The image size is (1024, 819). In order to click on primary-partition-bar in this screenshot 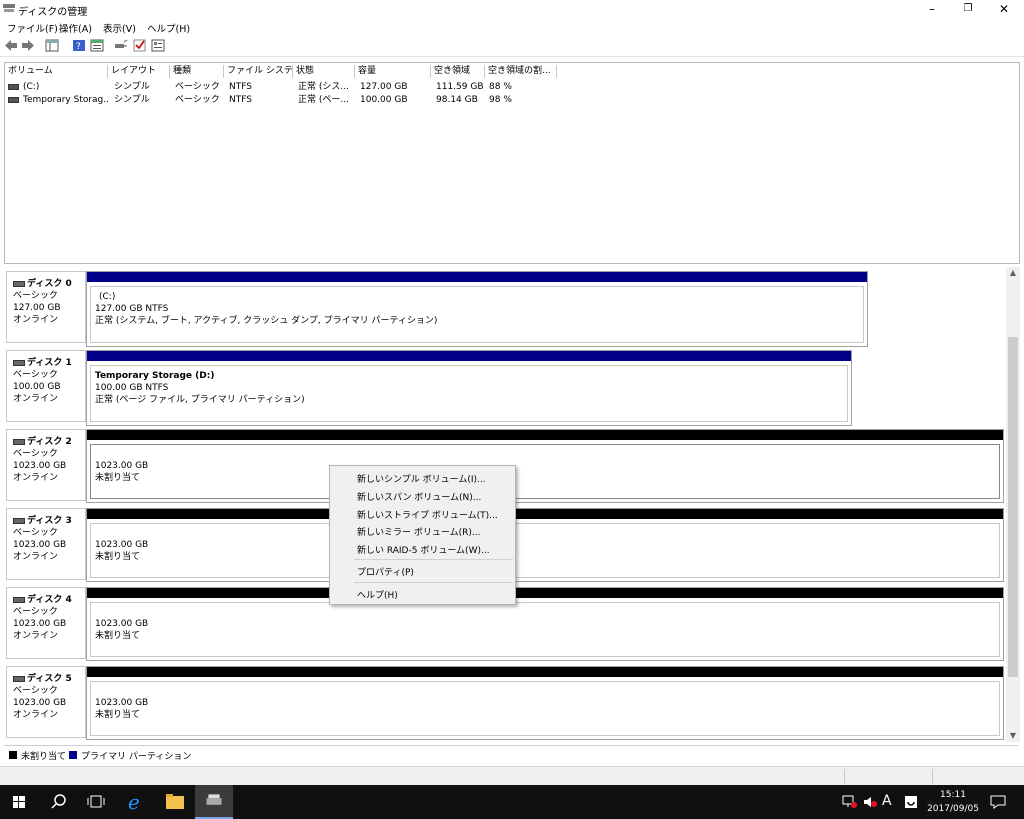, I will do `click(469, 356)`.